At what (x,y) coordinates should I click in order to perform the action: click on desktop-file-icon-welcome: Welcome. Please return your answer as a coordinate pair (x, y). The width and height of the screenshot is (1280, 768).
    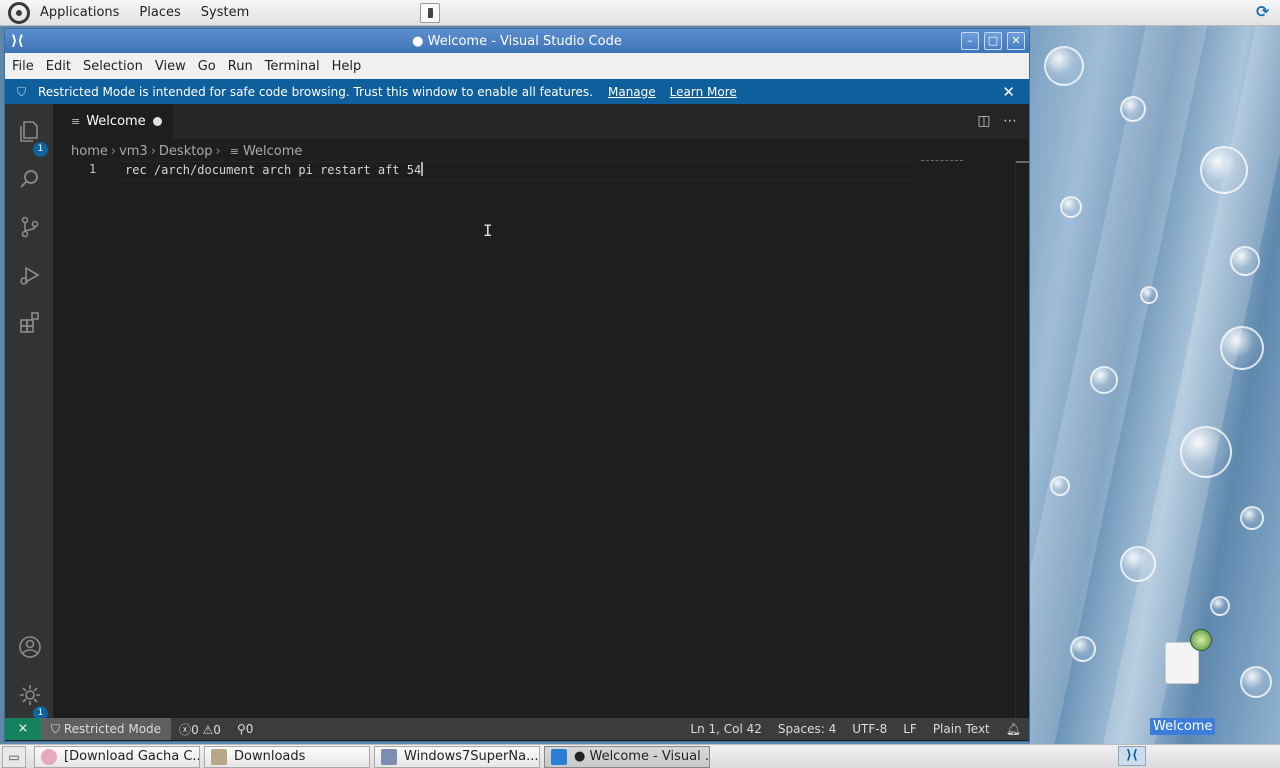
    Looking at the image, I should click on (1183, 682).